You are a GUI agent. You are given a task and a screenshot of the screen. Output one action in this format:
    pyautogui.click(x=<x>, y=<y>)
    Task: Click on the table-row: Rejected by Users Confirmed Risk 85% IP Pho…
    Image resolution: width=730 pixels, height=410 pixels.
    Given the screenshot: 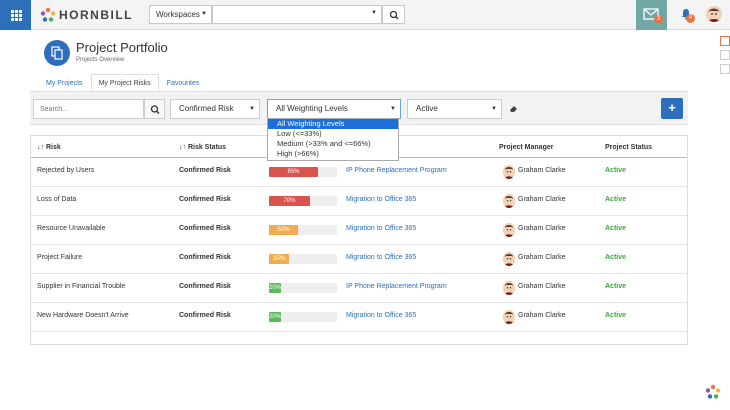 What is the action you would take?
    pyautogui.click(x=359, y=172)
    